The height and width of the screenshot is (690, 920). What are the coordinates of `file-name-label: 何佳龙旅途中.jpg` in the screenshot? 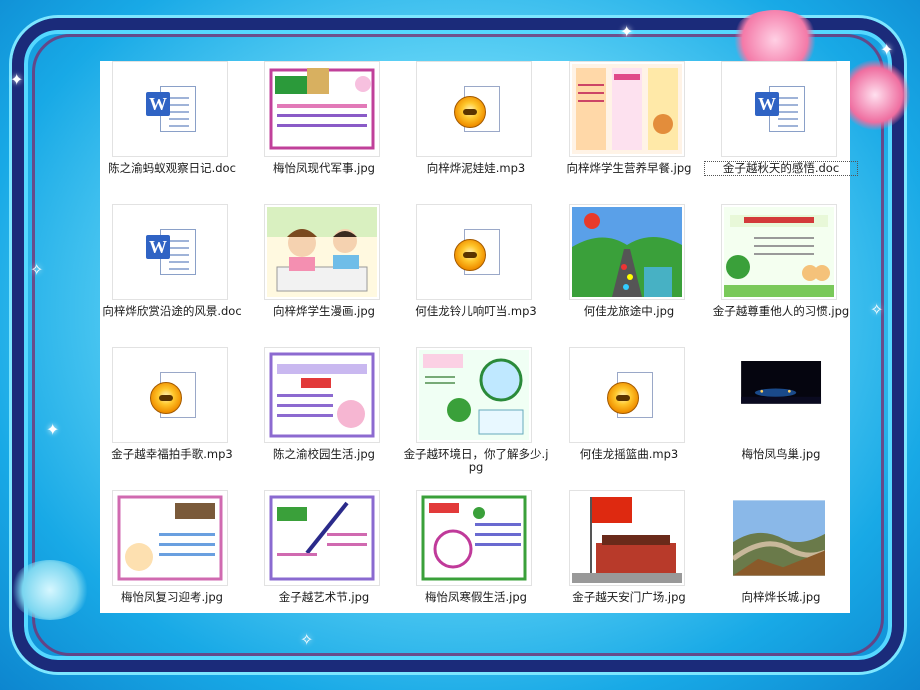 It's located at (629, 311).